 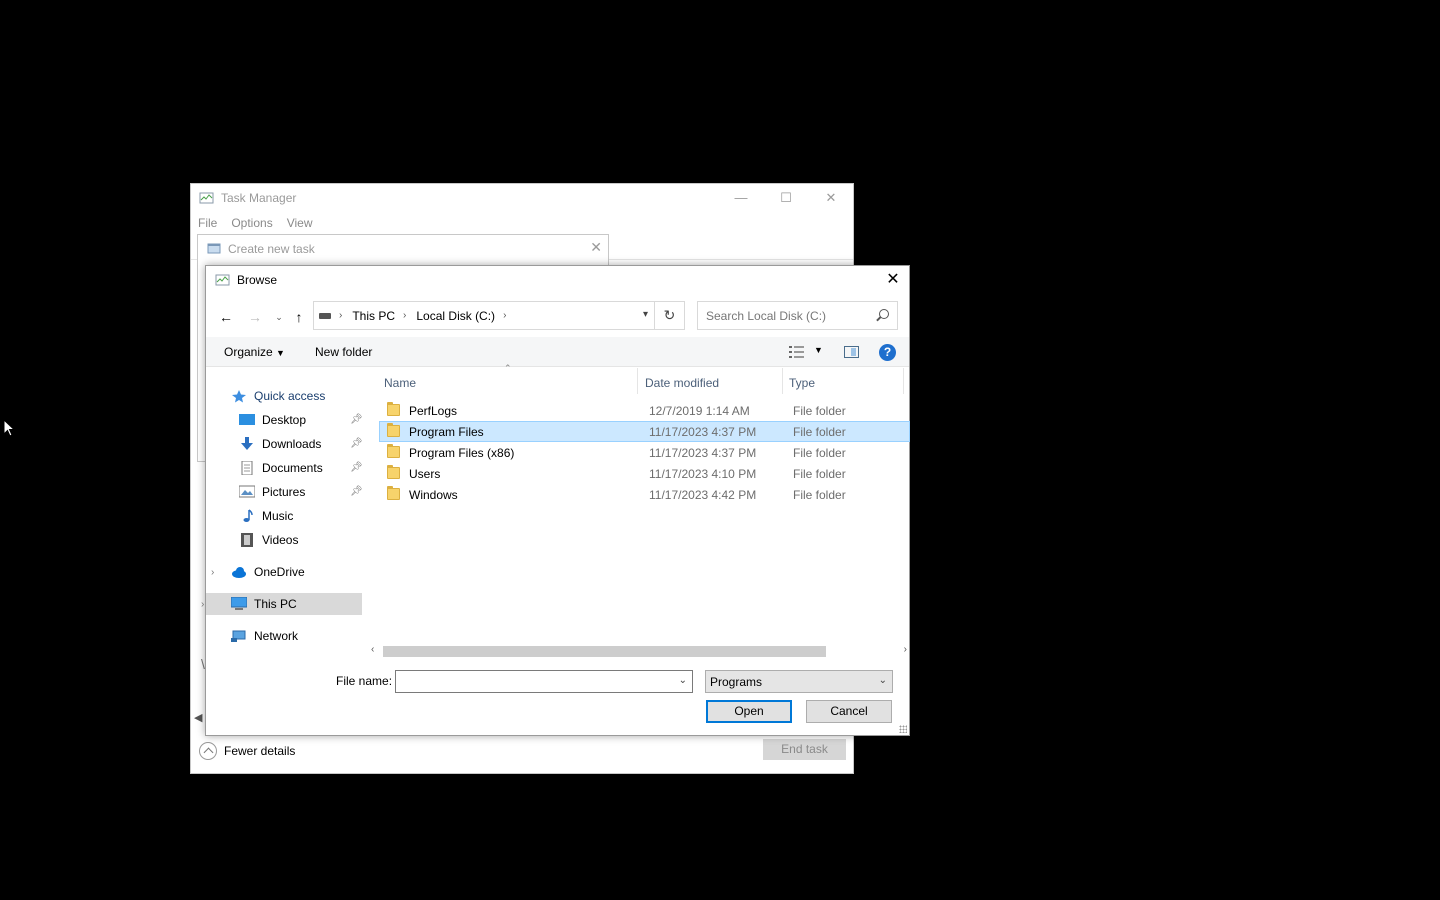 What do you see at coordinates (400, 383) in the screenshot?
I see `column-header-name: Name` at bounding box center [400, 383].